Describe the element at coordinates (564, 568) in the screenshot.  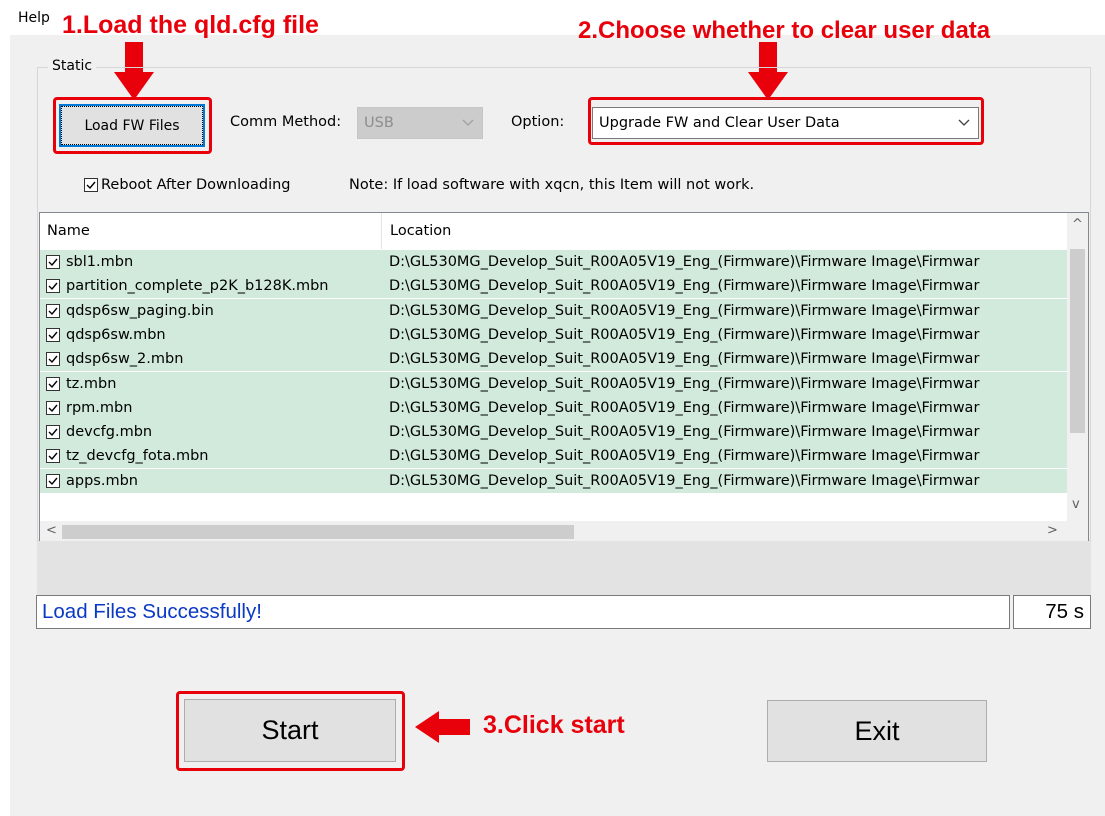
I see `progress-area` at that location.